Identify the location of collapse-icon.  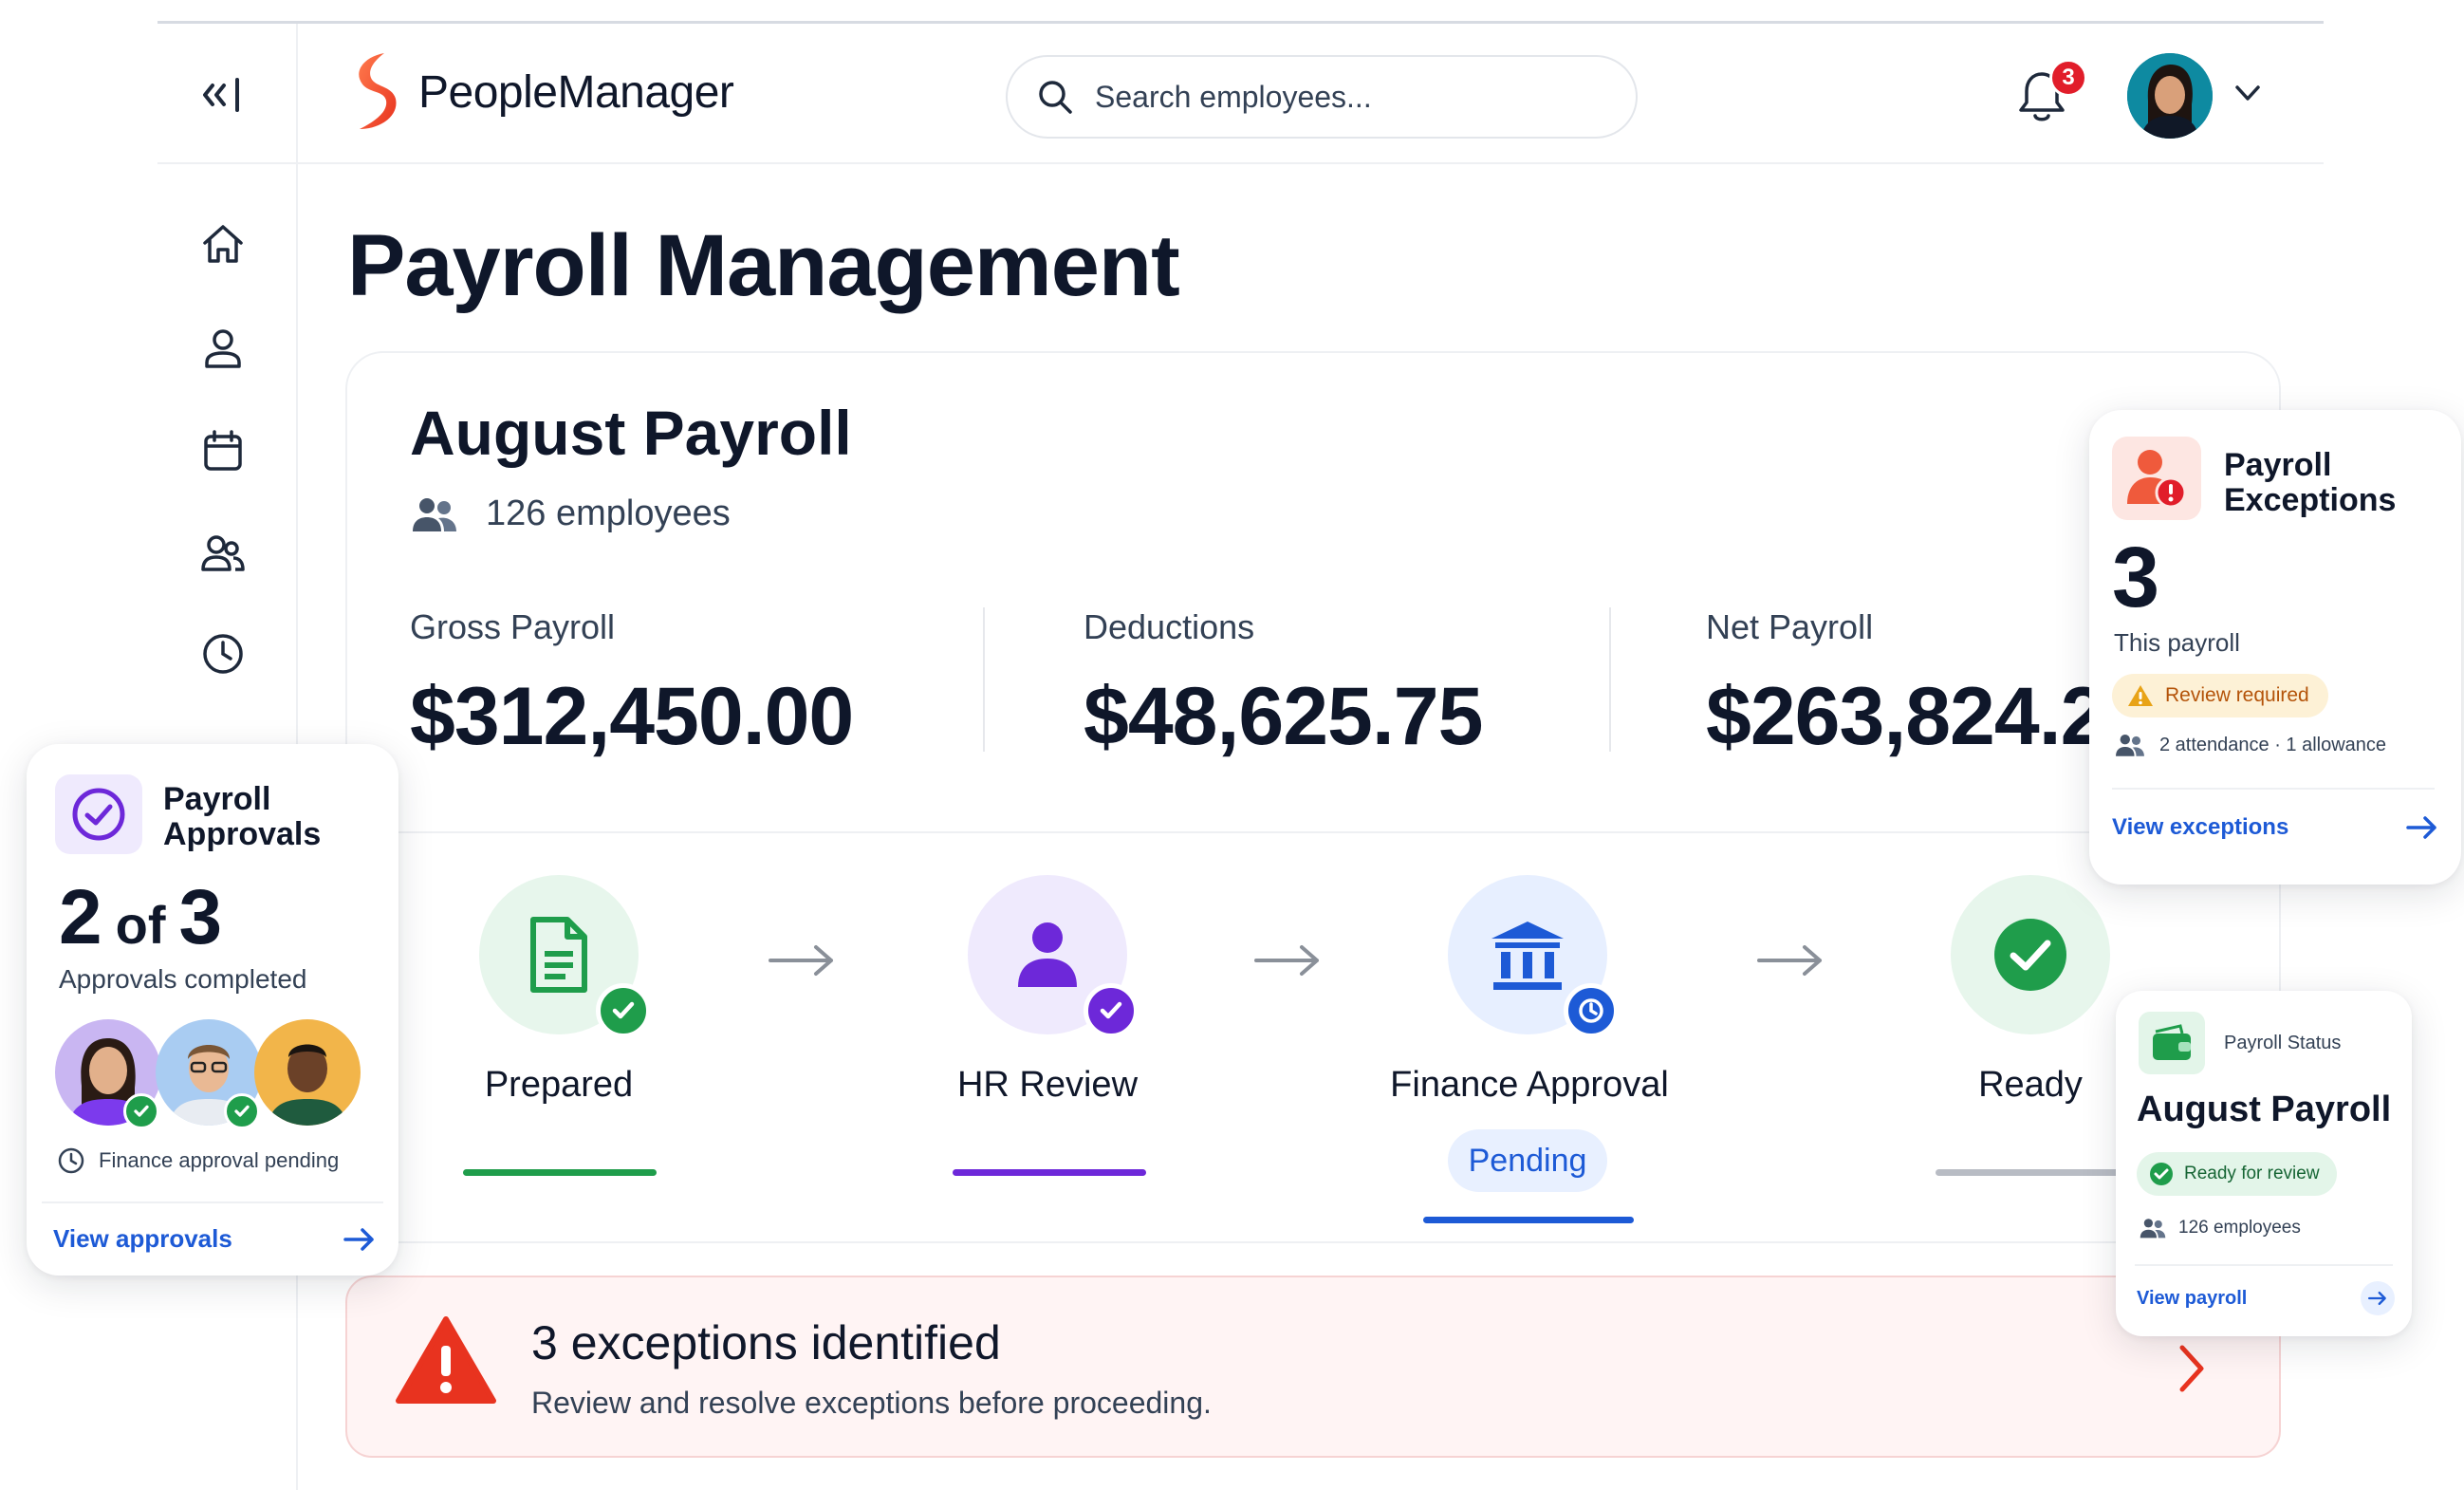
(221, 95).